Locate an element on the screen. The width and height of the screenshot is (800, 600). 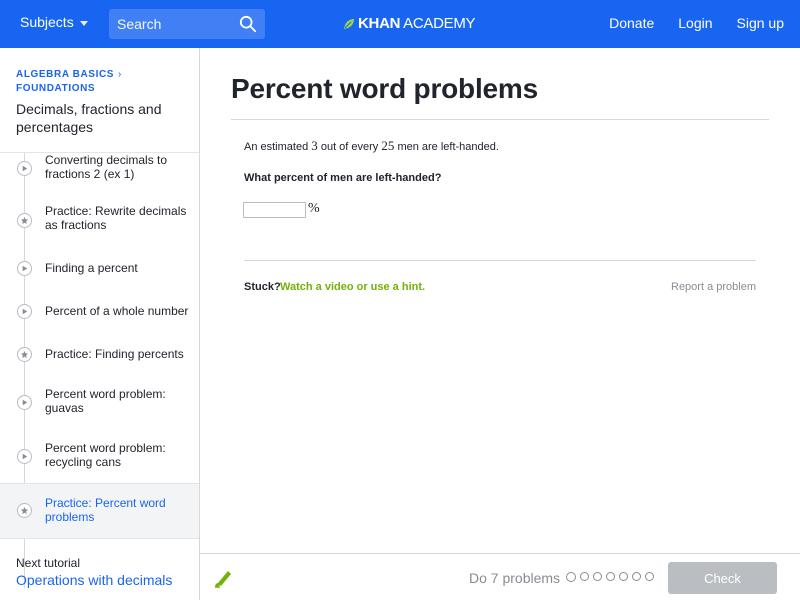
answer-input is located at coordinates (274, 210).